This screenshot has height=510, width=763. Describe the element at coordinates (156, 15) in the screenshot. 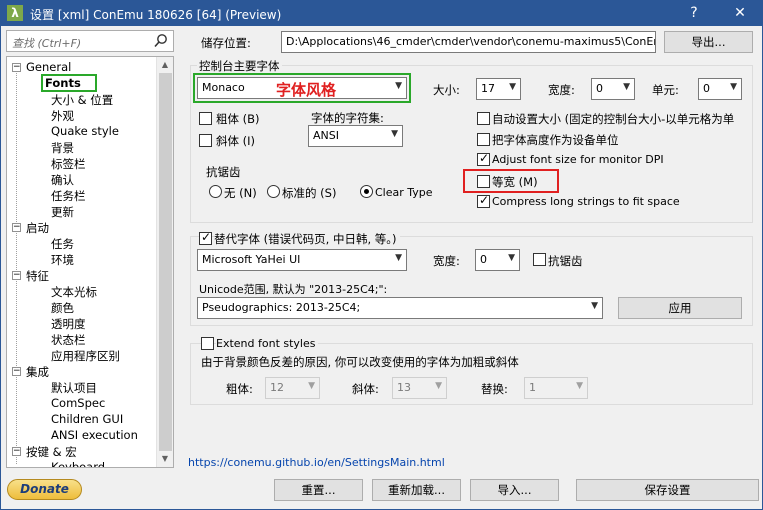

I see `window-title: 设置 [xml] ConEmu 180626 [64] (Preview)` at that location.